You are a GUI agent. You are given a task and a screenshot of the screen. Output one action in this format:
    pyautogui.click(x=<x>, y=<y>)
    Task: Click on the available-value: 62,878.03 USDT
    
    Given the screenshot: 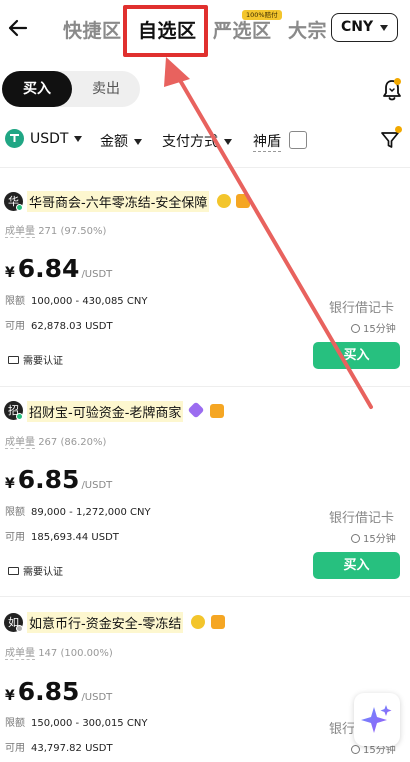 What is the action you would take?
    pyautogui.click(x=72, y=326)
    